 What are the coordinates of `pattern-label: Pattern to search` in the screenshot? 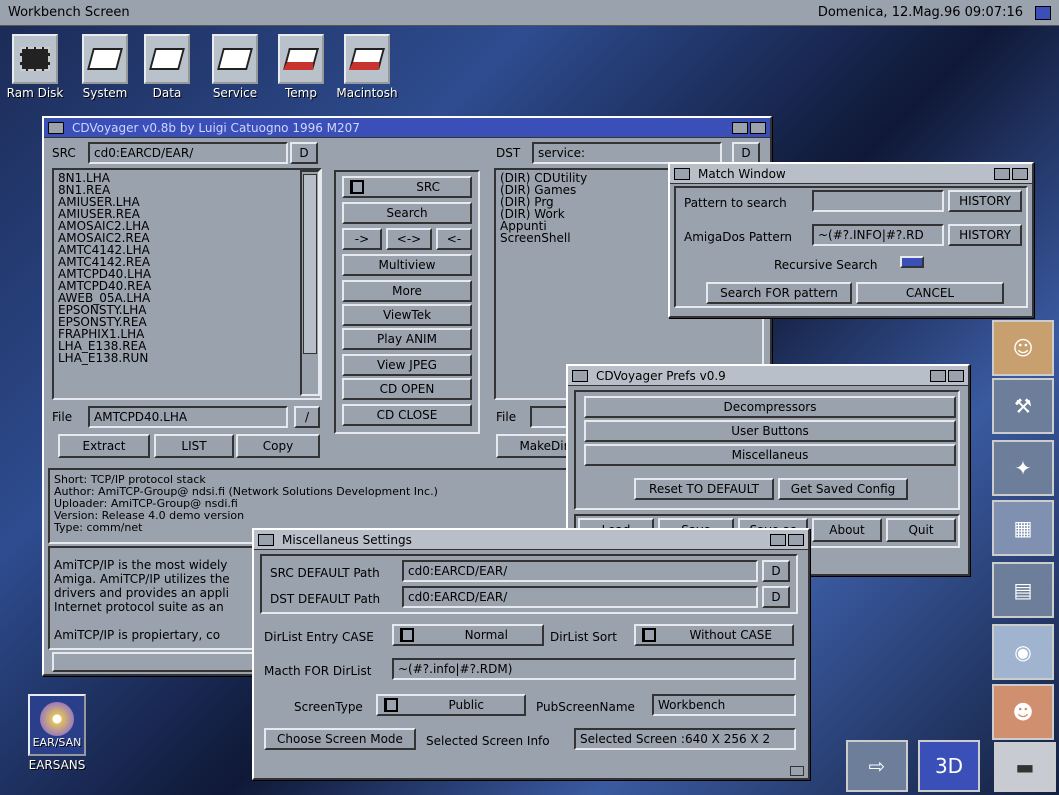 It's located at (735, 203).